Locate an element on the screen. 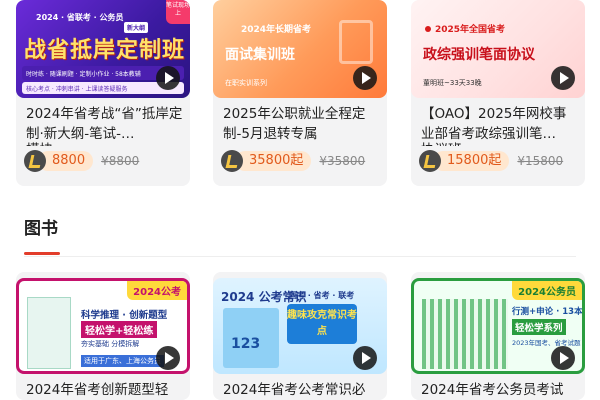 Image resolution: width=600 pixels, height=400 pixels. price: 15800起 is located at coordinates (471, 161).